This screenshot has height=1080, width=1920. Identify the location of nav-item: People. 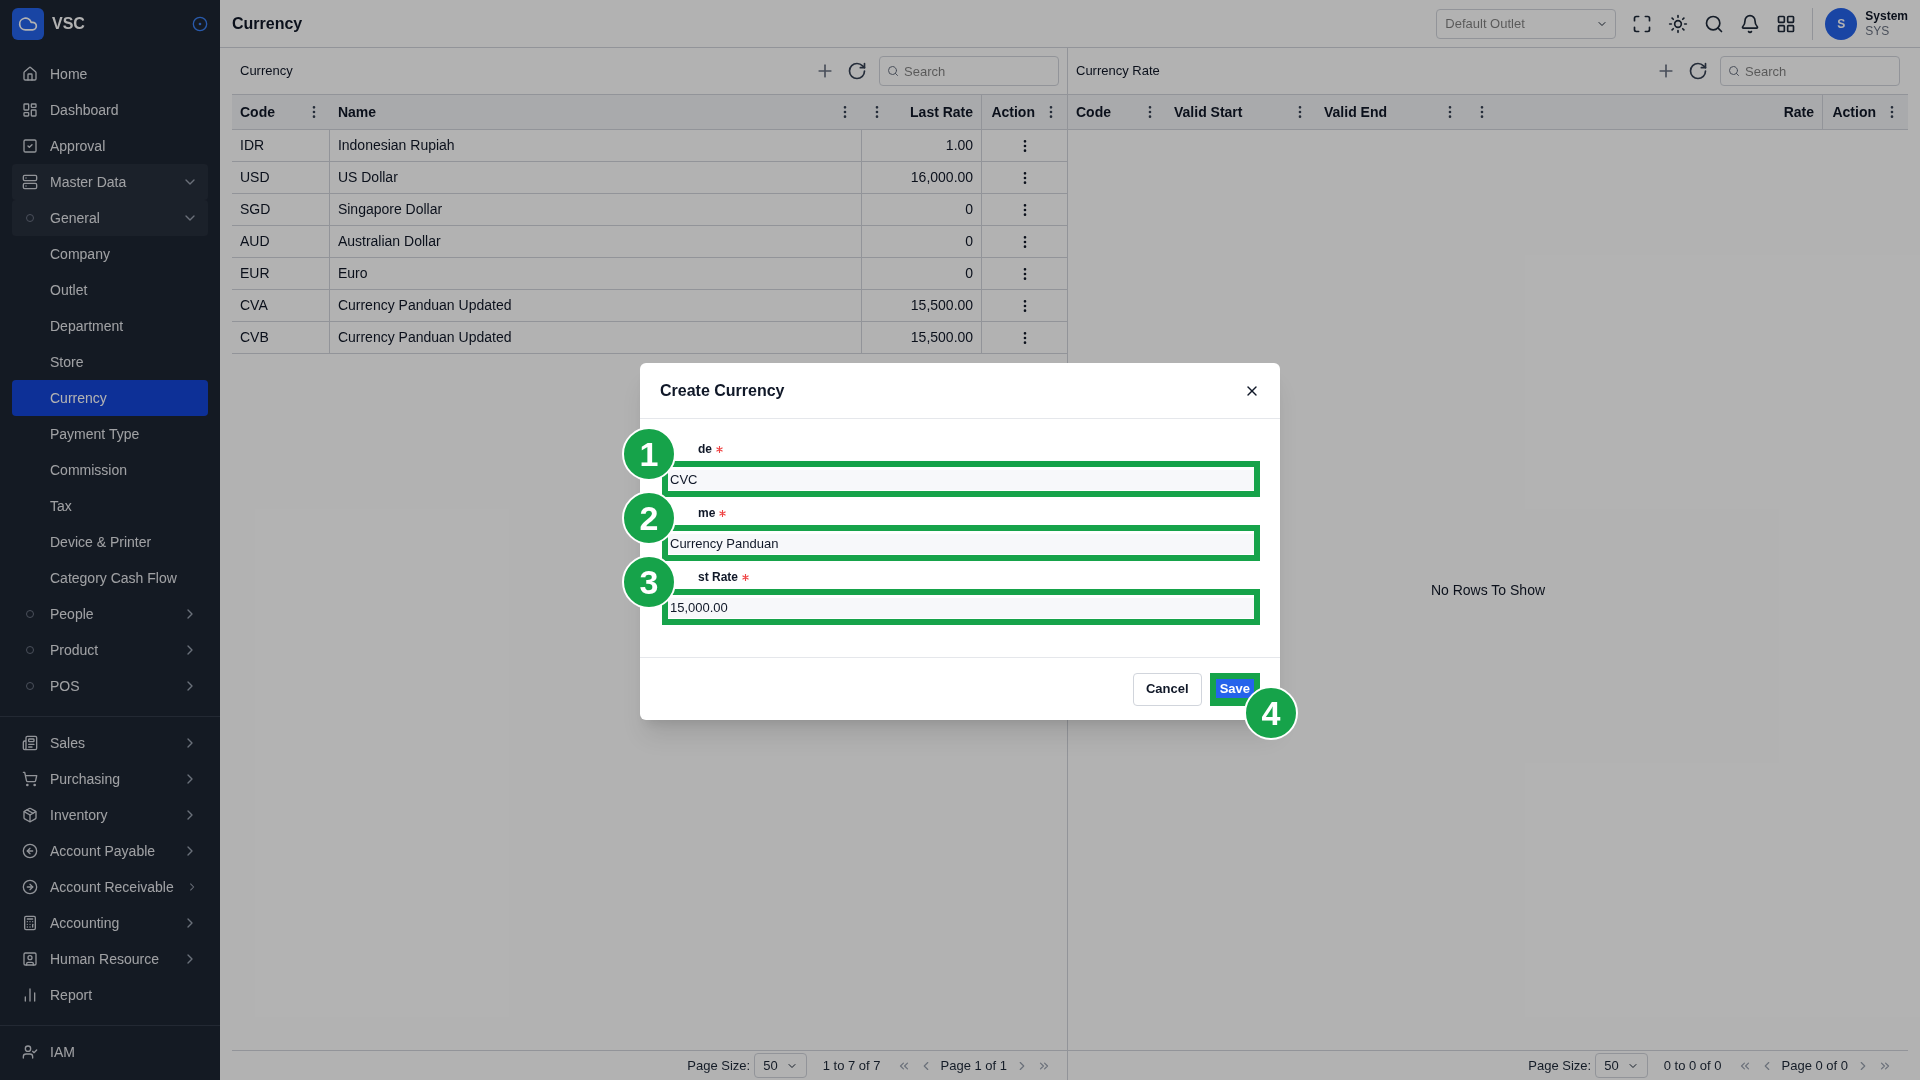
(110, 614).